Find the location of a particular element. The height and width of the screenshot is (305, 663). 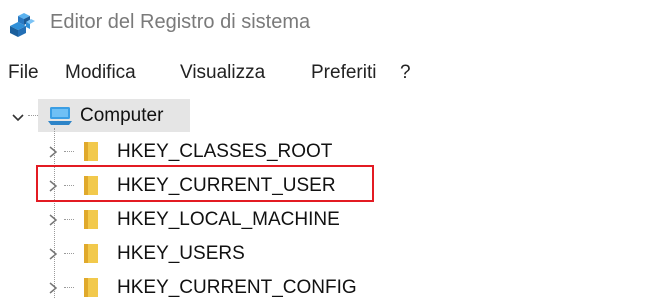

tree-node-label: Computer is located at coordinates (122, 115).